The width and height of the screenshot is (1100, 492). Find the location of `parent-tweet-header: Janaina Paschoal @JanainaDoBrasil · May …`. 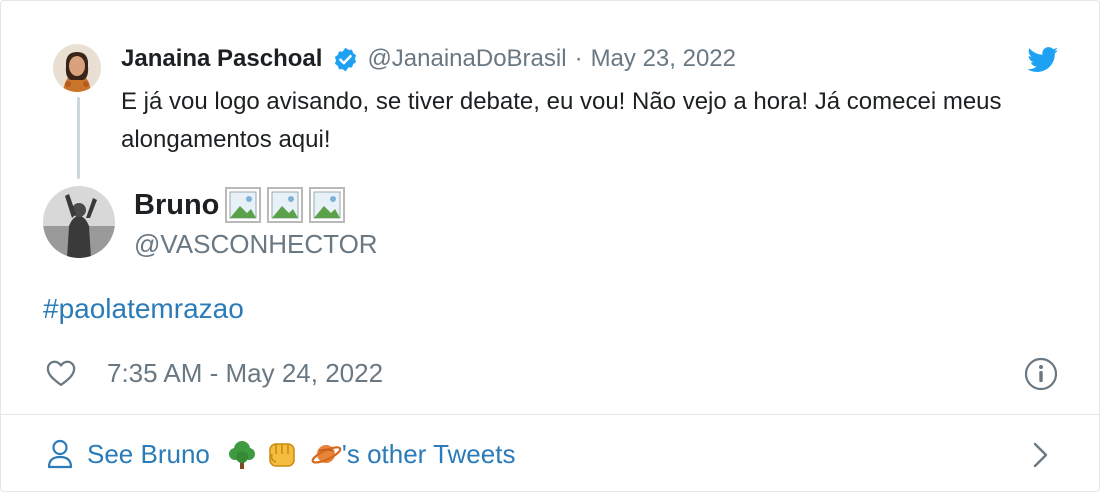

parent-tweet-header: Janaina Paschoal @JanainaDoBrasil · May … is located at coordinates (428, 59).